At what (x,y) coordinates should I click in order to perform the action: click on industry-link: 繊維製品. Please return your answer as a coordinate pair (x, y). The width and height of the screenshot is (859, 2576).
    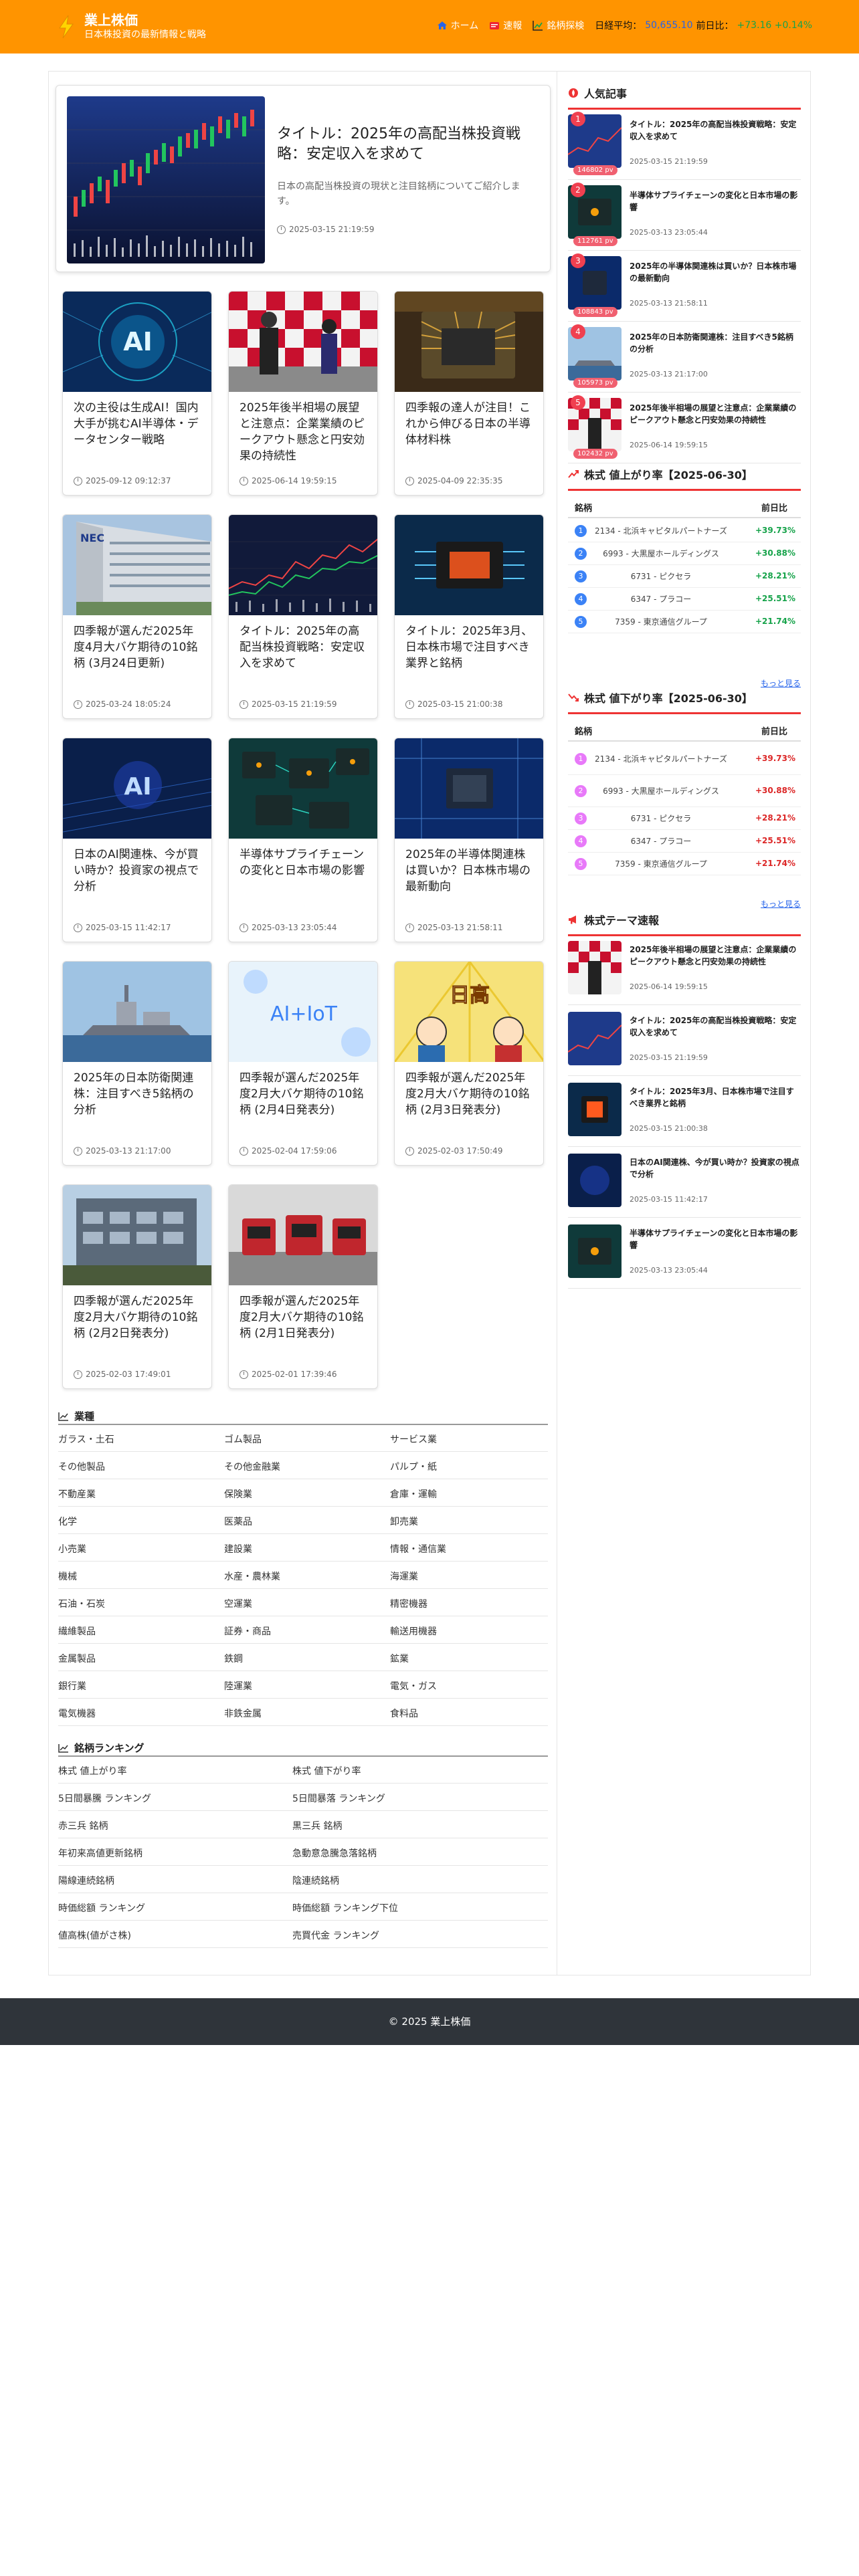
    Looking at the image, I should click on (77, 1631).